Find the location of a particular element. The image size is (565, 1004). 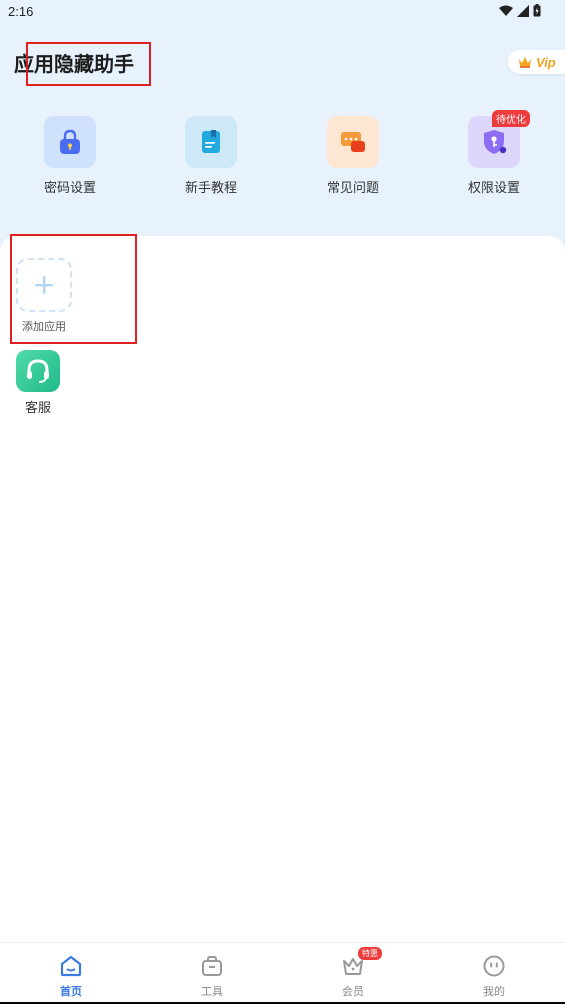

feature-label: 常见问题 is located at coordinates (352, 188).